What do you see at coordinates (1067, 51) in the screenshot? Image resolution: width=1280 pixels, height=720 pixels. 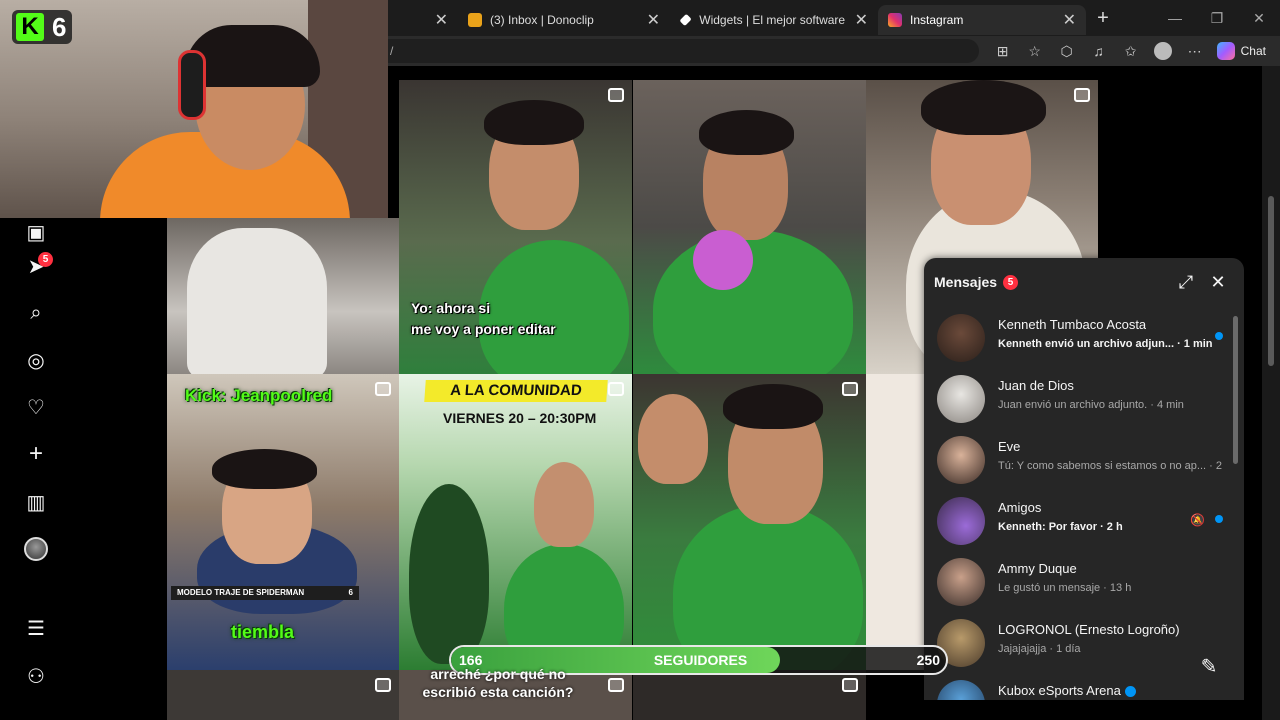 I see `extensions-icon: ⬡` at bounding box center [1067, 51].